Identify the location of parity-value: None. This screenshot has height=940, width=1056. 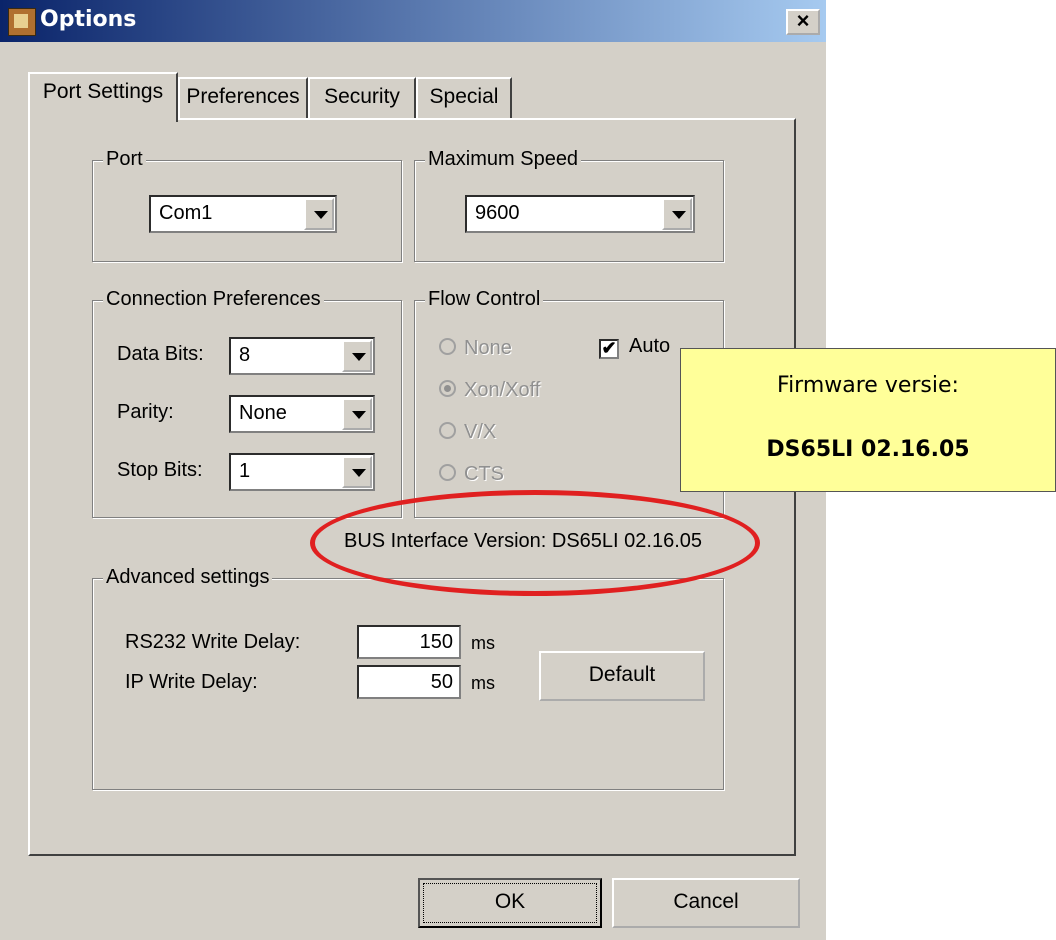
(263, 413).